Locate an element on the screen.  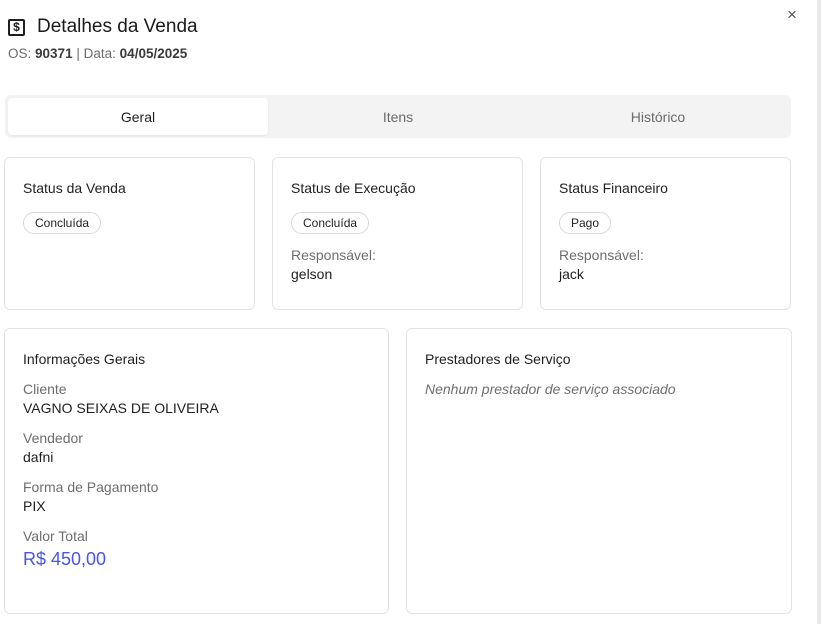
status-badge: Pago is located at coordinates (585, 223).